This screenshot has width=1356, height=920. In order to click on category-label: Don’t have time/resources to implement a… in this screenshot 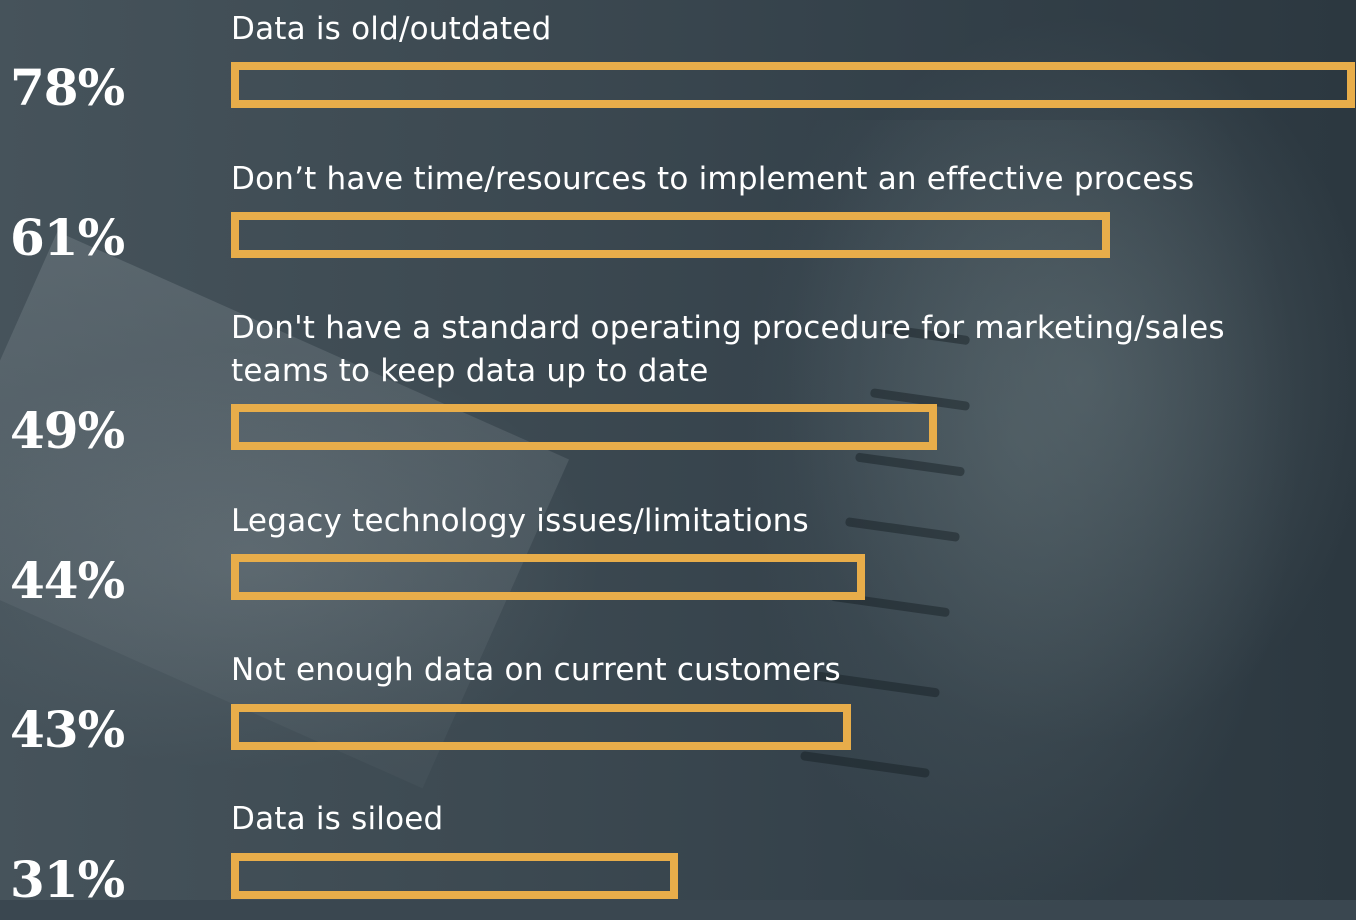, I will do `click(713, 179)`.